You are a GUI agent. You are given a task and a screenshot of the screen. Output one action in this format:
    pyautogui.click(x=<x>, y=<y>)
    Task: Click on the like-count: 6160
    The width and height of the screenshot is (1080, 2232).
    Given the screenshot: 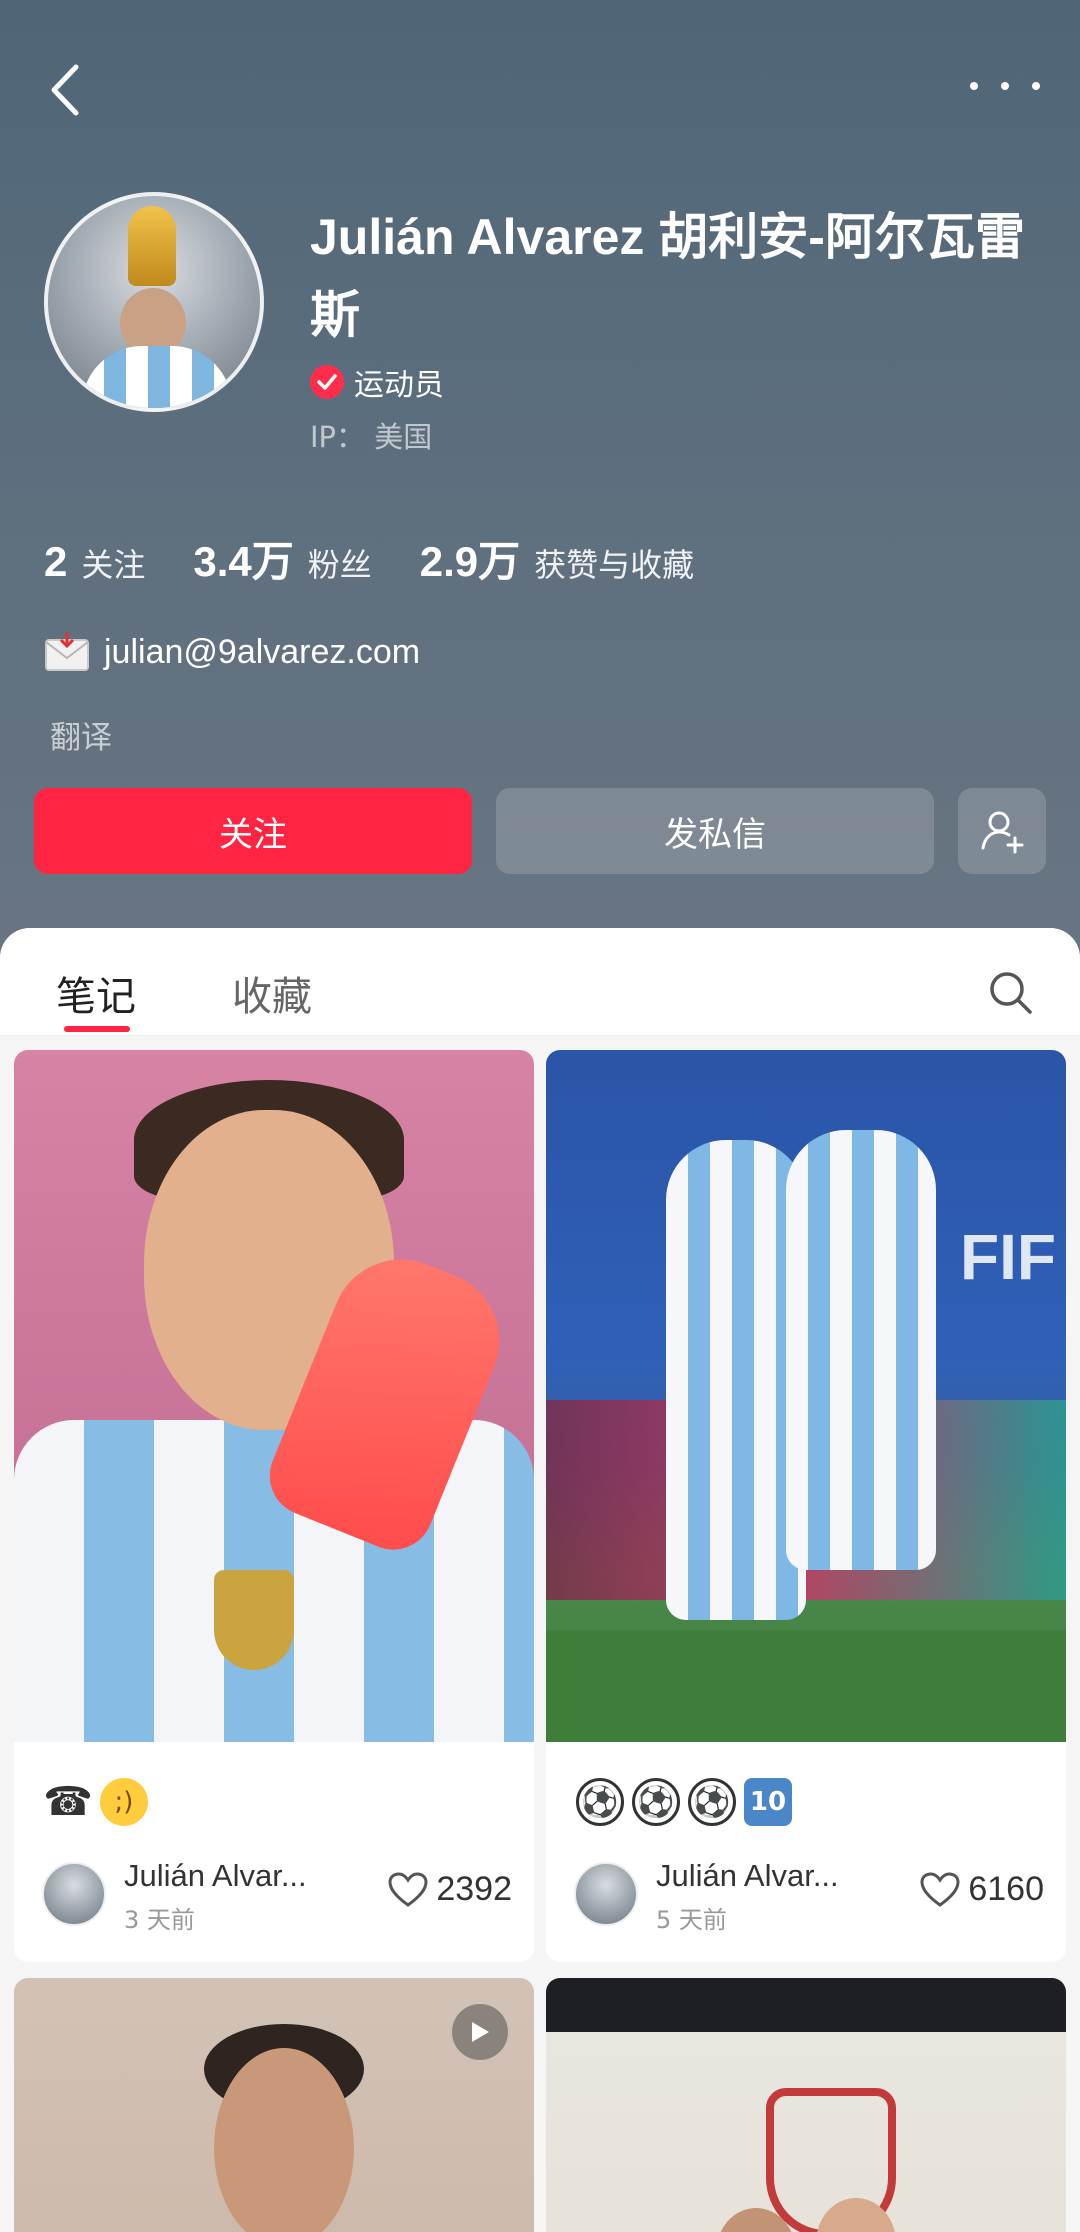 What is the action you would take?
    pyautogui.click(x=1006, y=1889)
    